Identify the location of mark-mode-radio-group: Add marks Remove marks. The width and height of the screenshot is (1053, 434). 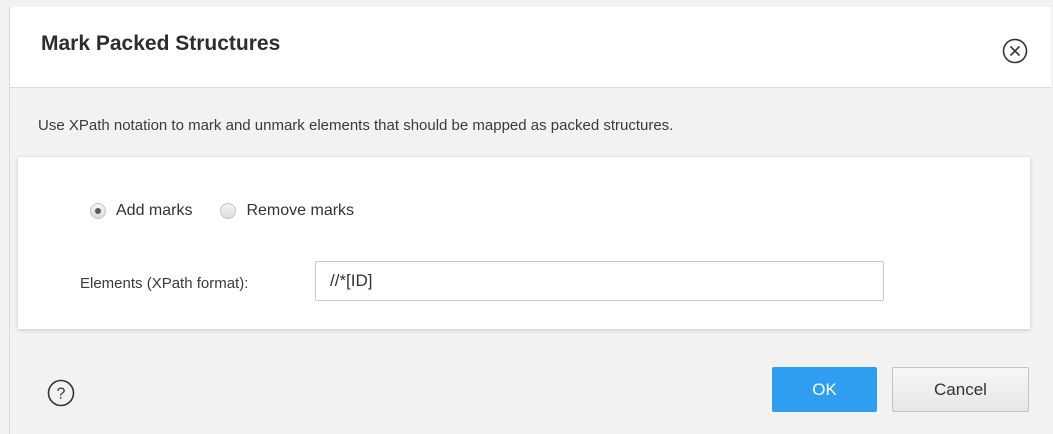
(222, 211).